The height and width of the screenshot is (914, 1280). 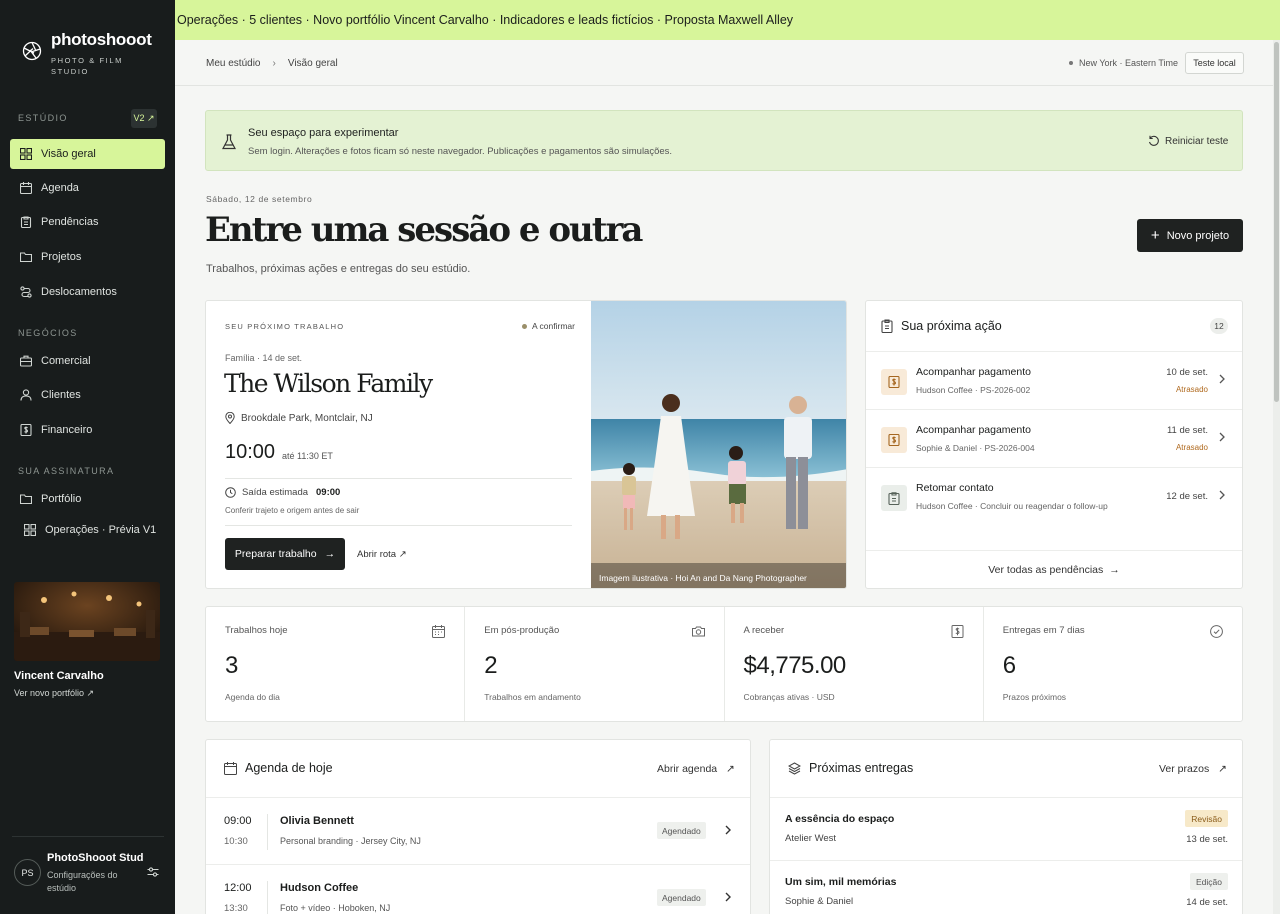 I want to click on stat-subtitle: Cobranças ativas · USD, so click(x=789, y=697).